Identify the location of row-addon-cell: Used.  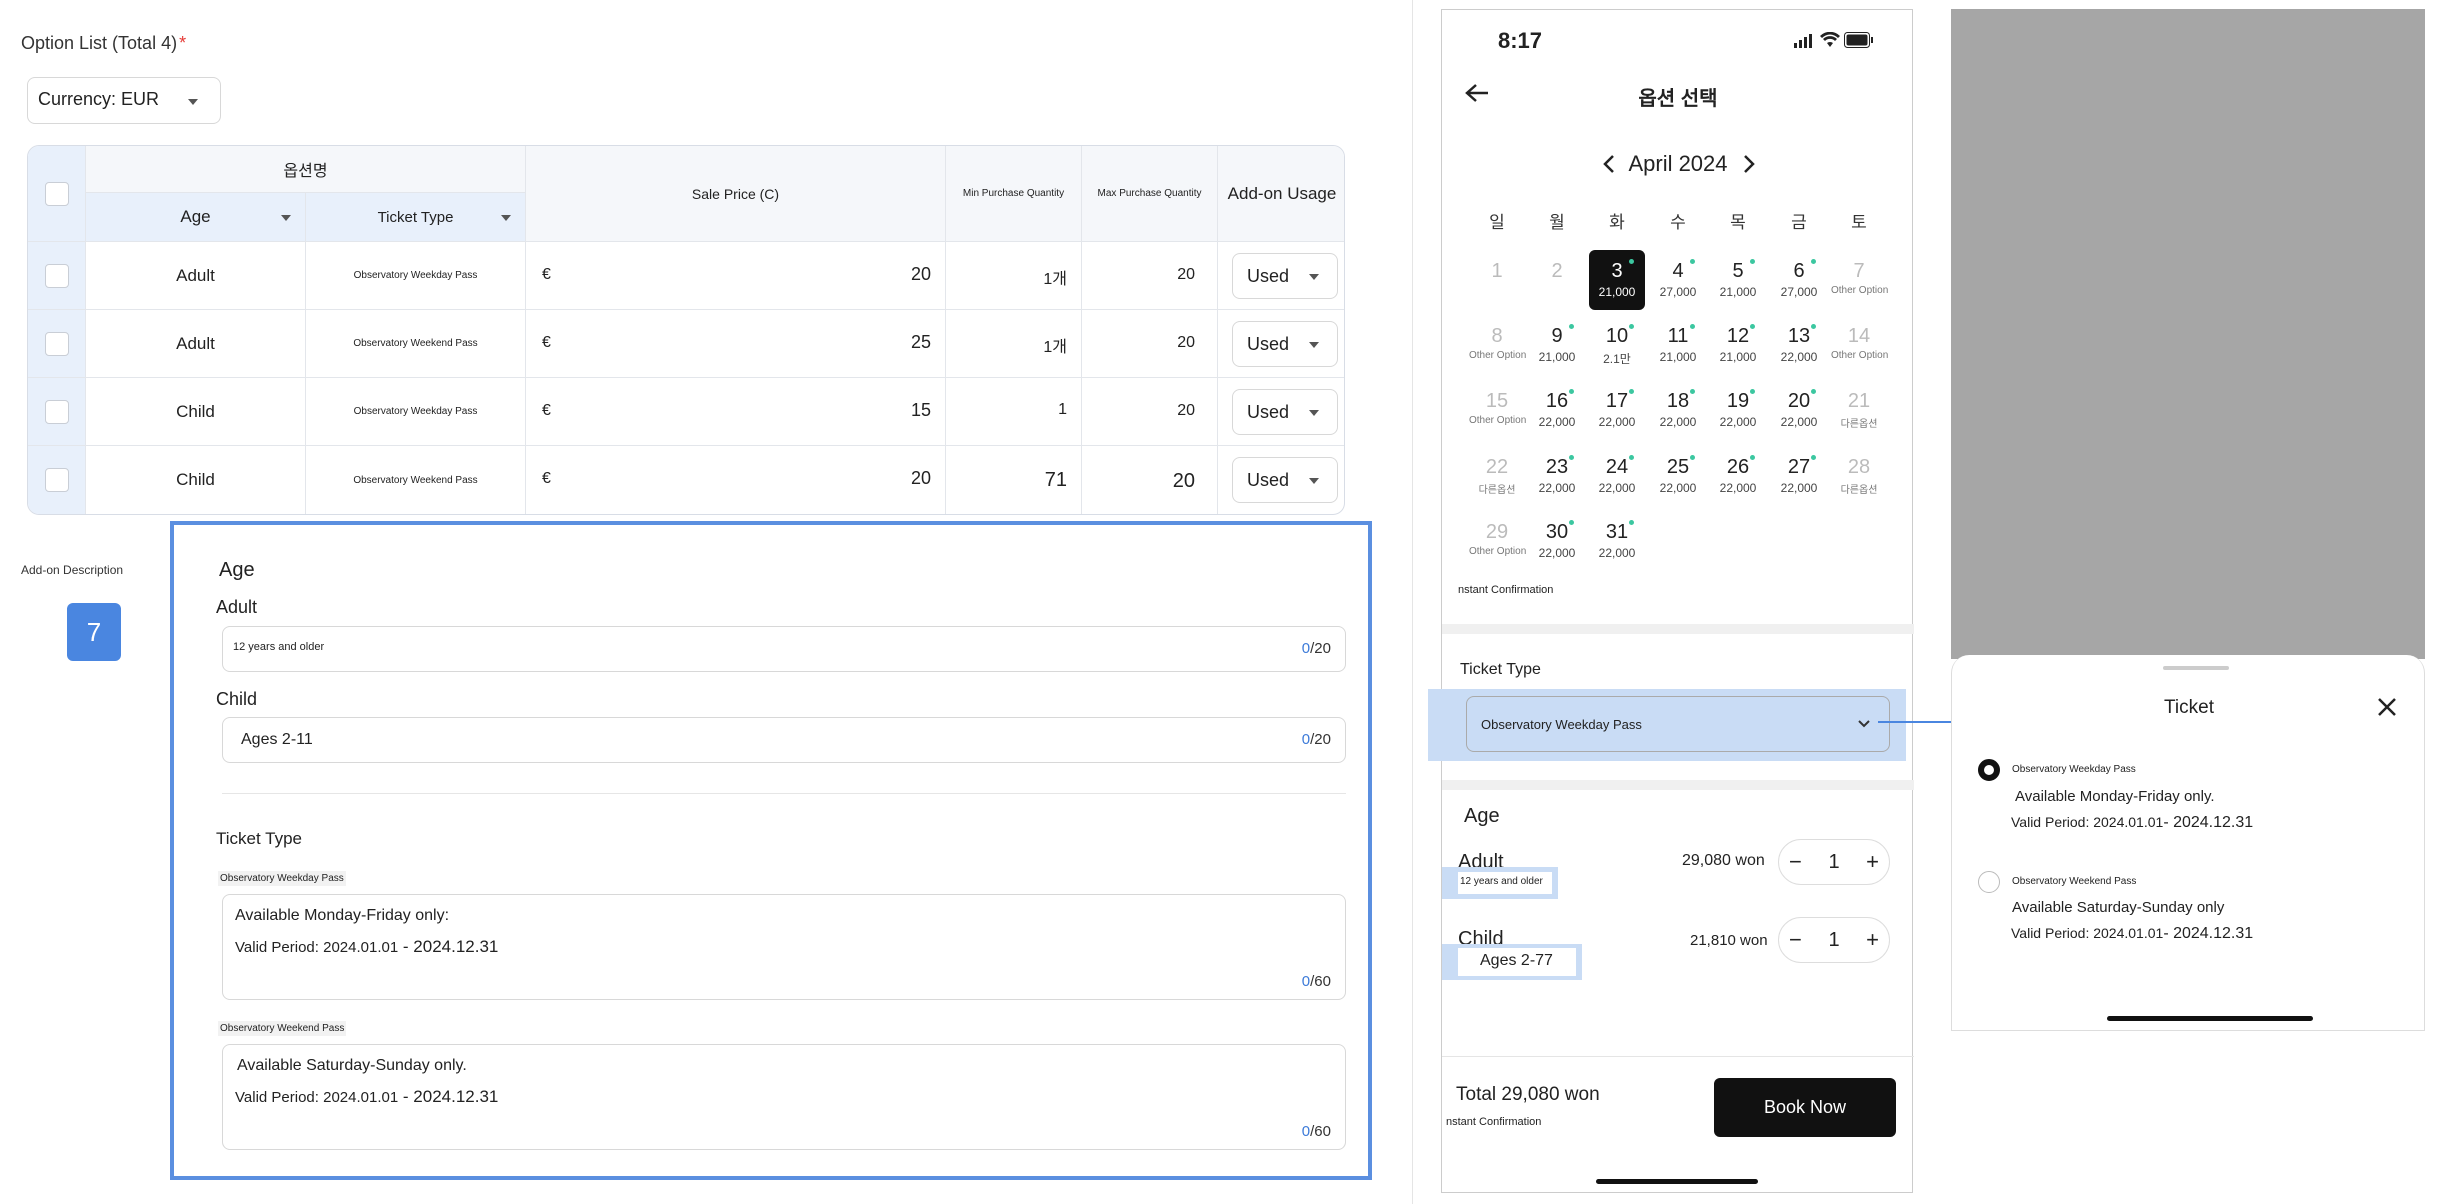
(1281, 276).